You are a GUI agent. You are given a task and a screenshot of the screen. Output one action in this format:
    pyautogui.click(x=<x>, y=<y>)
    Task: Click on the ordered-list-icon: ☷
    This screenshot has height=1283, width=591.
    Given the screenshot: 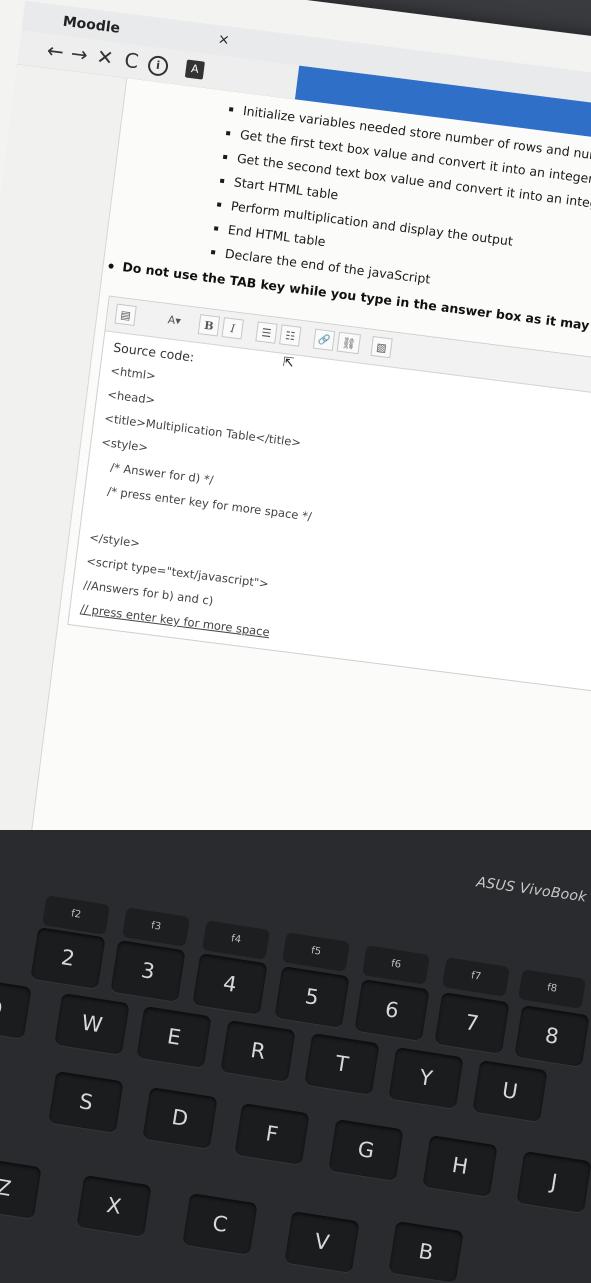 What is the action you would take?
    pyautogui.click(x=290, y=335)
    